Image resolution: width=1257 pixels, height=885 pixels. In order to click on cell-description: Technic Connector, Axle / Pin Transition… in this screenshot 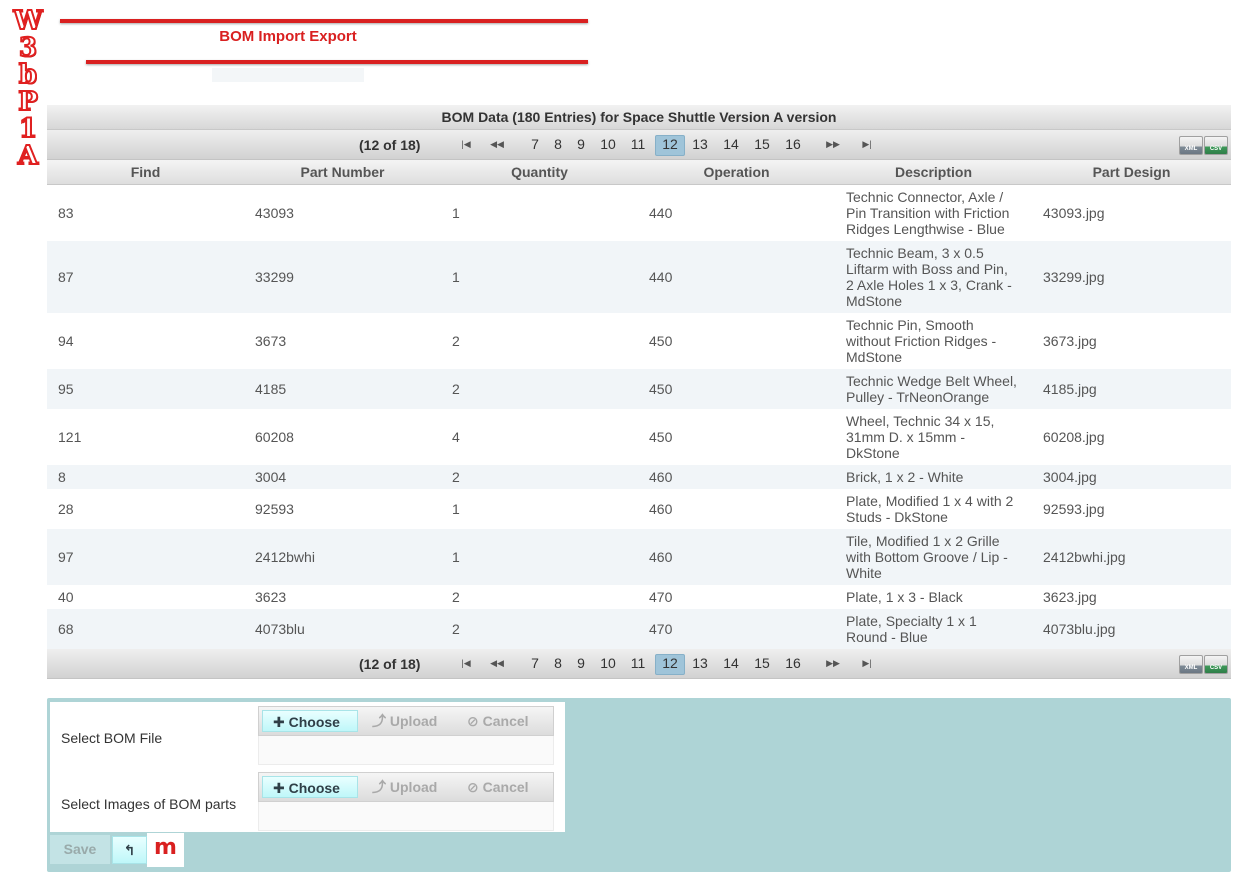, I will do `click(928, 213)`.